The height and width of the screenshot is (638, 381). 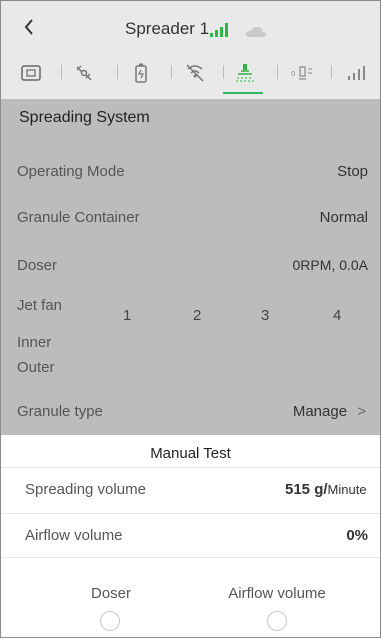 I want to click on granule-type-value: Manage, so click(x=320, y=411).